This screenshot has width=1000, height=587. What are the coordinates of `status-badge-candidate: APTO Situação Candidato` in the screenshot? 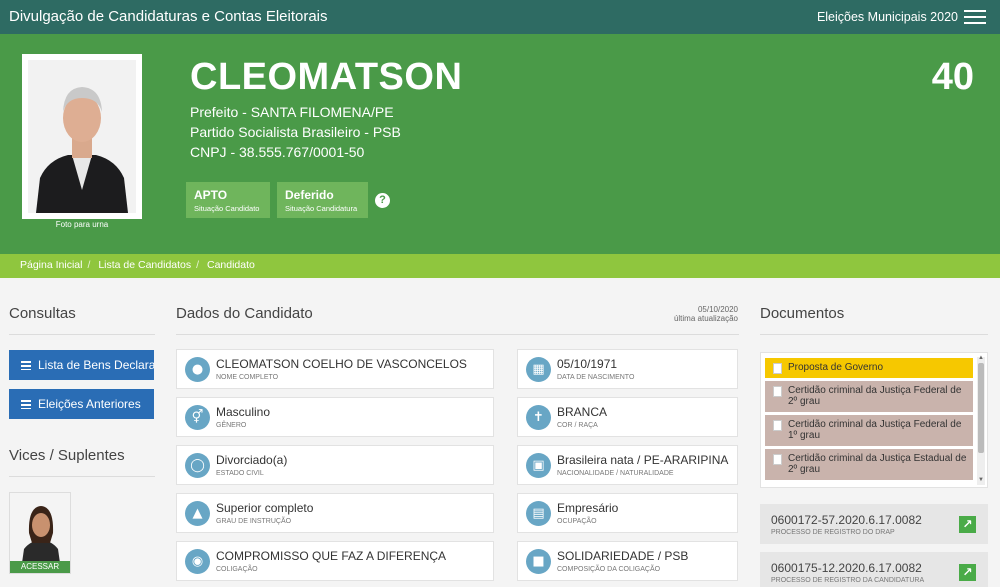 It's located at (228, 200).